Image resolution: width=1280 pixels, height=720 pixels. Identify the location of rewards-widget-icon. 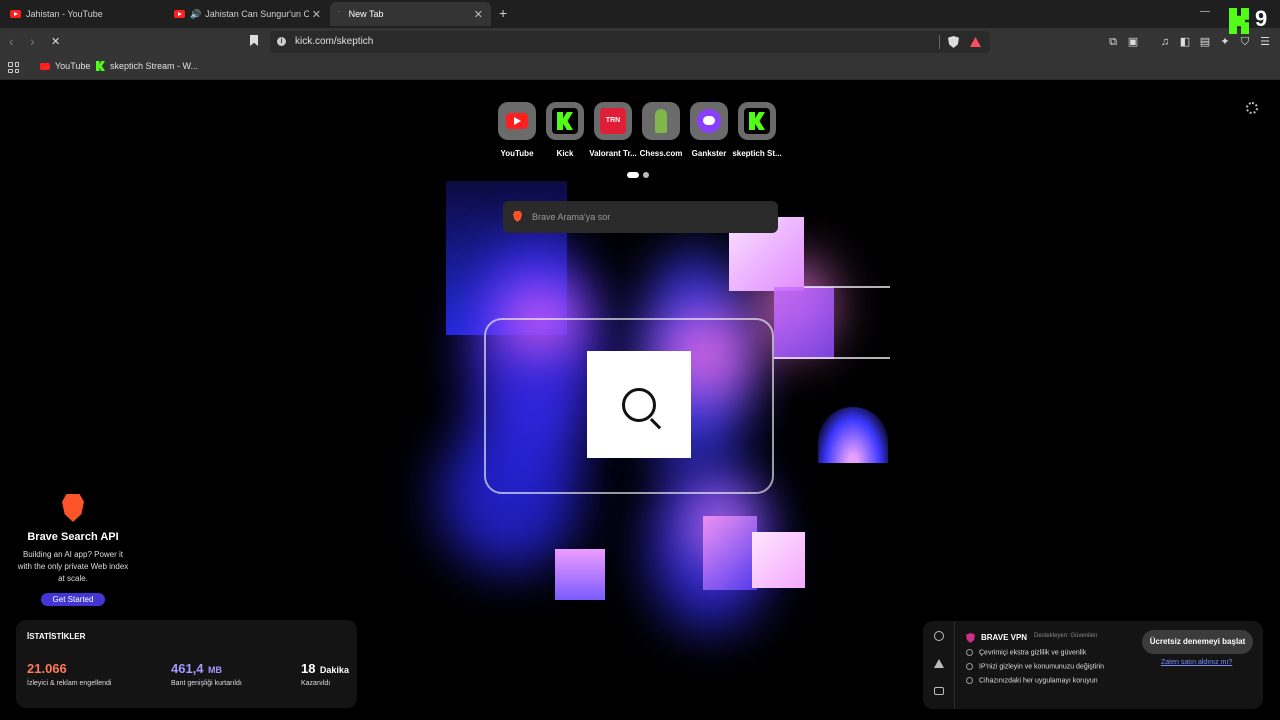
(939, 663).